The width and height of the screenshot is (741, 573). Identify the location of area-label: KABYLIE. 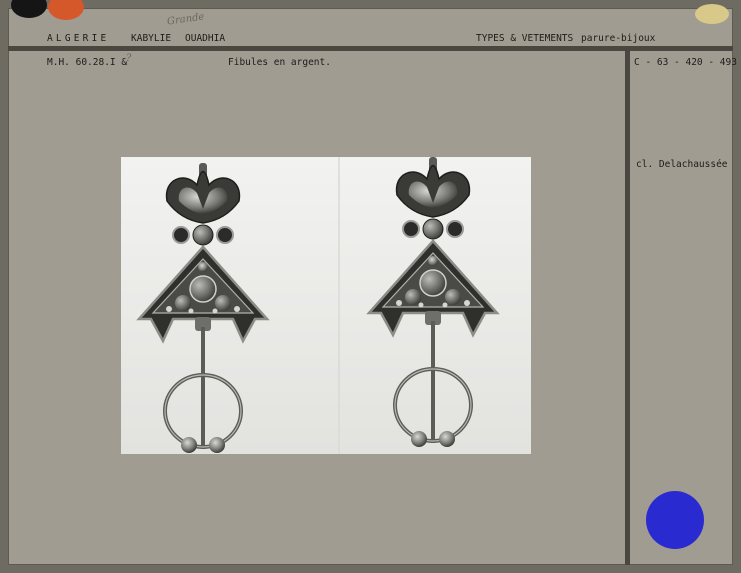
(151, 38).